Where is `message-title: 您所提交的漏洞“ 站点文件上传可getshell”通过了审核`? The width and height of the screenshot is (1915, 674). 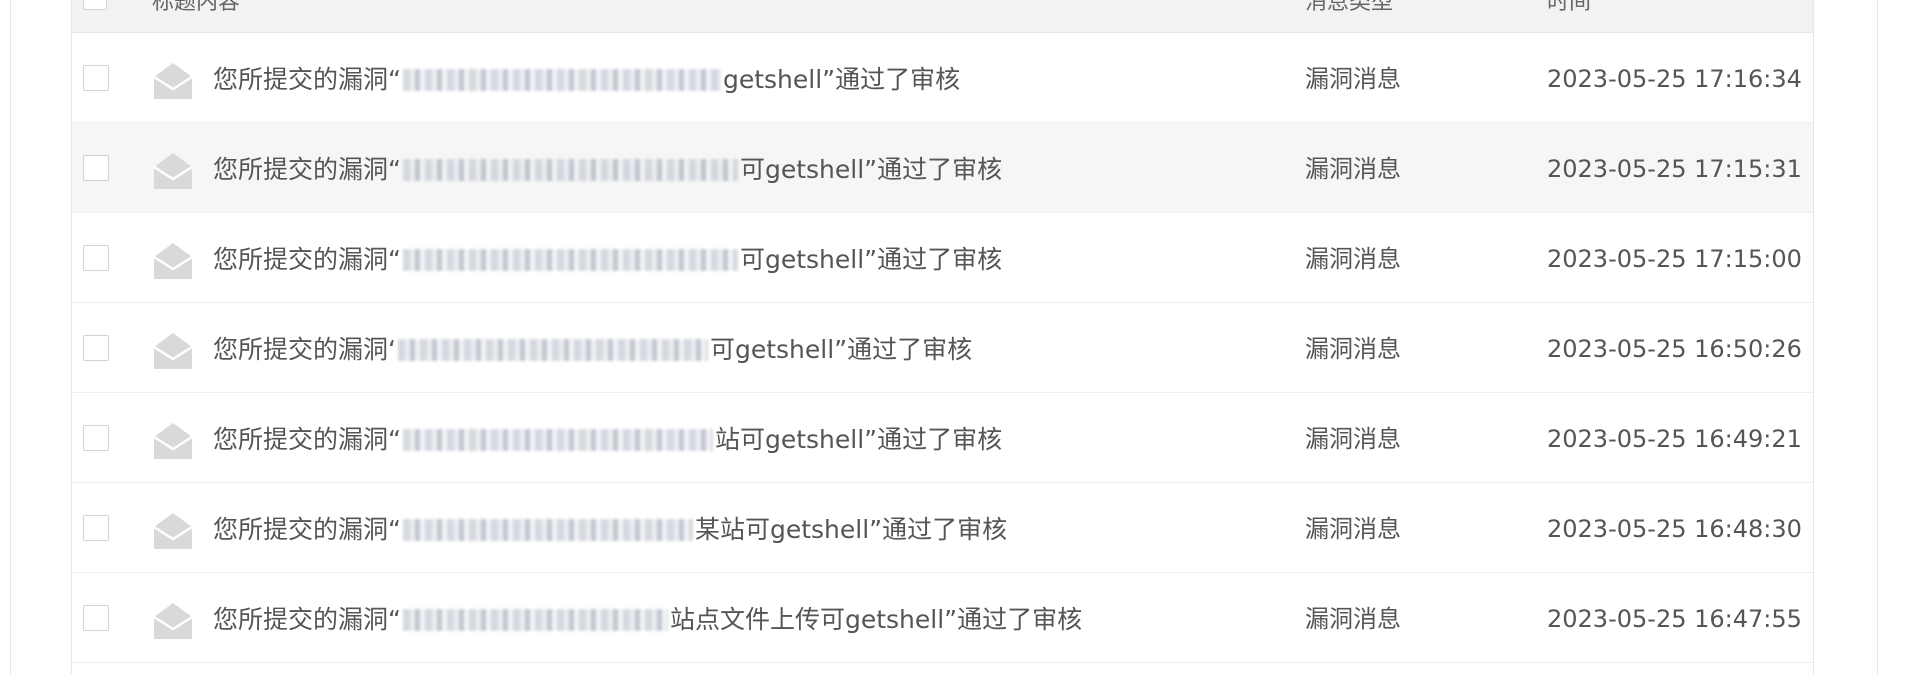 message-title: 您所提交的漏洞“ 站点文件上传可getshell”通过了审核 is located at coordinates (647, 620).